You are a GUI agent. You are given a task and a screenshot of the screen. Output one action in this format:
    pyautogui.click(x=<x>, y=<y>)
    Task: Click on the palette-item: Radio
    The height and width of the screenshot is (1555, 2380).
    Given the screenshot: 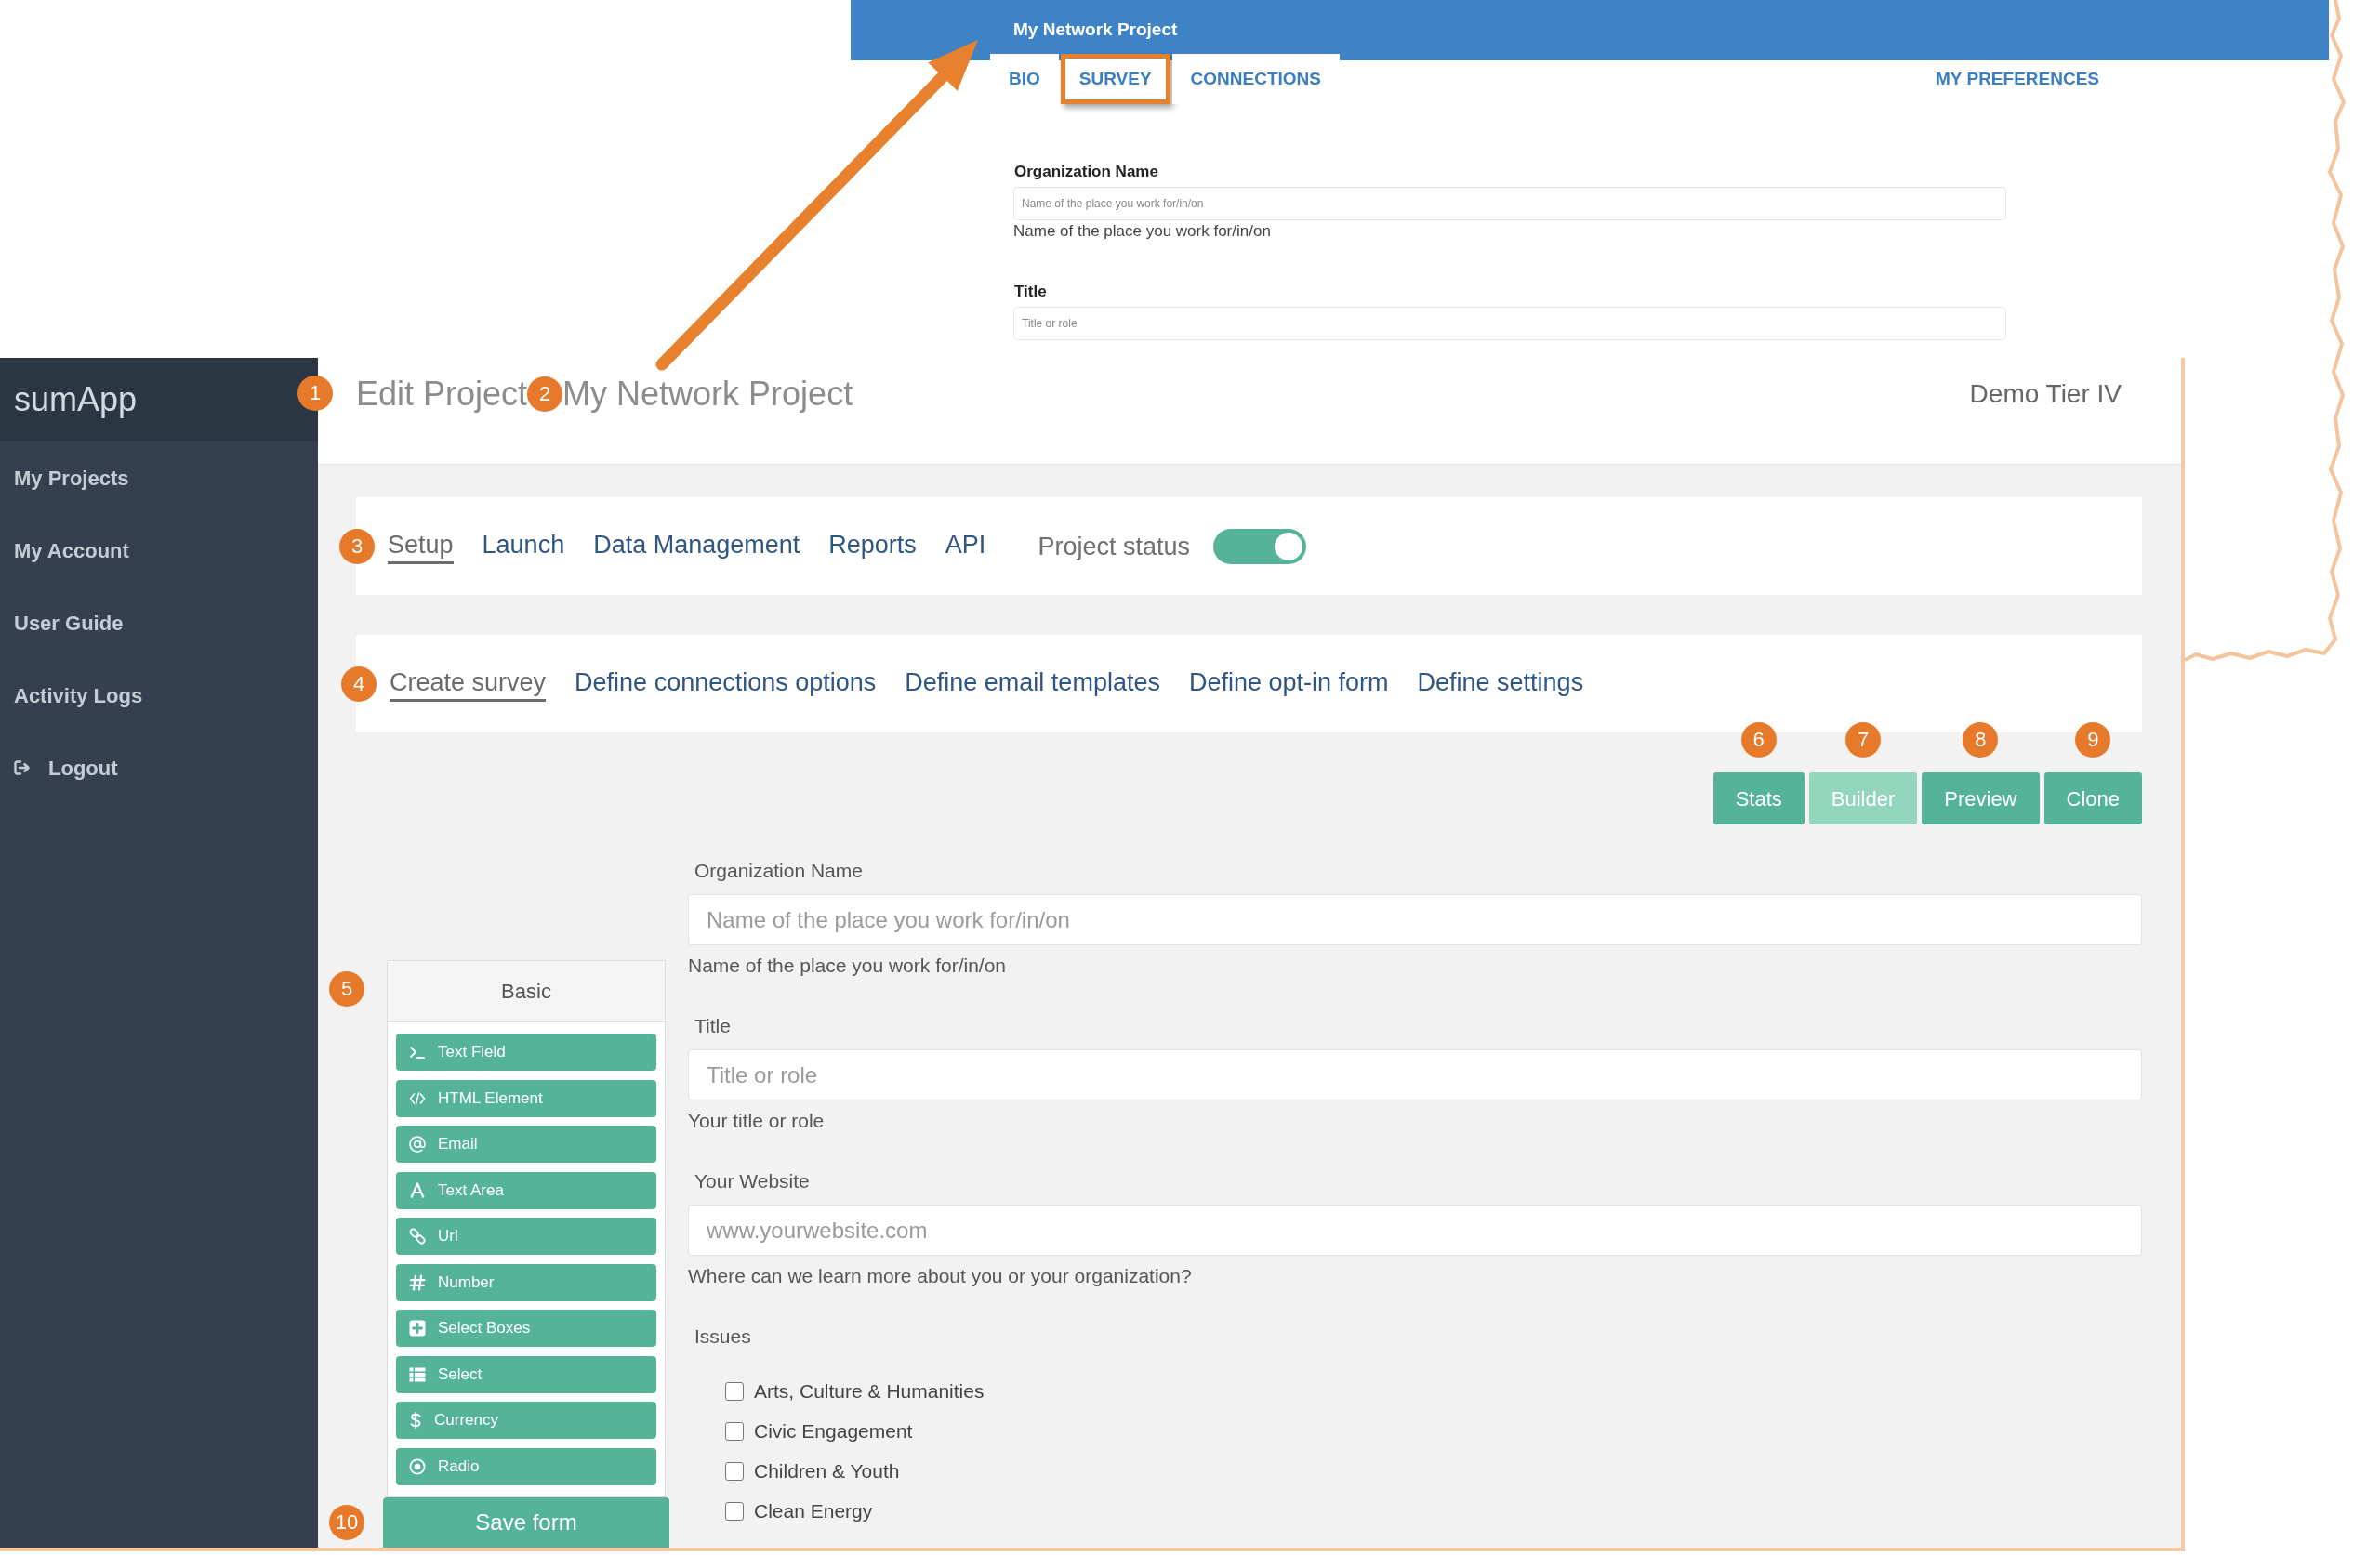 What is the action you would take?
    pyautogui.click(x=526, y=1466)
    